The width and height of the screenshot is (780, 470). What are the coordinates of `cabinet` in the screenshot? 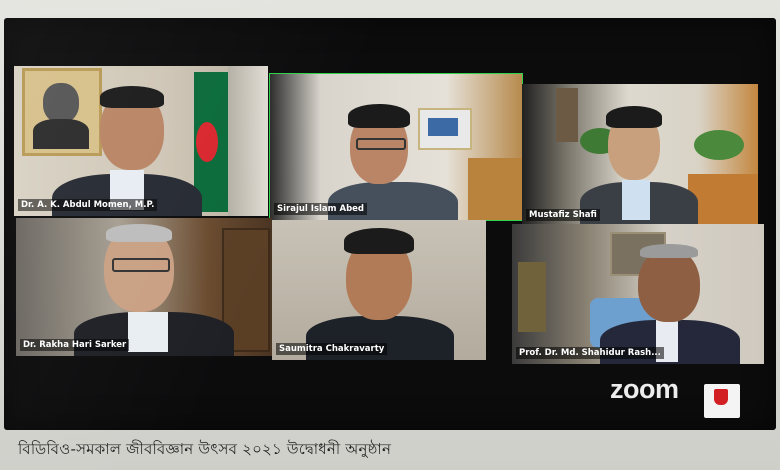 It's located at (495, 189).